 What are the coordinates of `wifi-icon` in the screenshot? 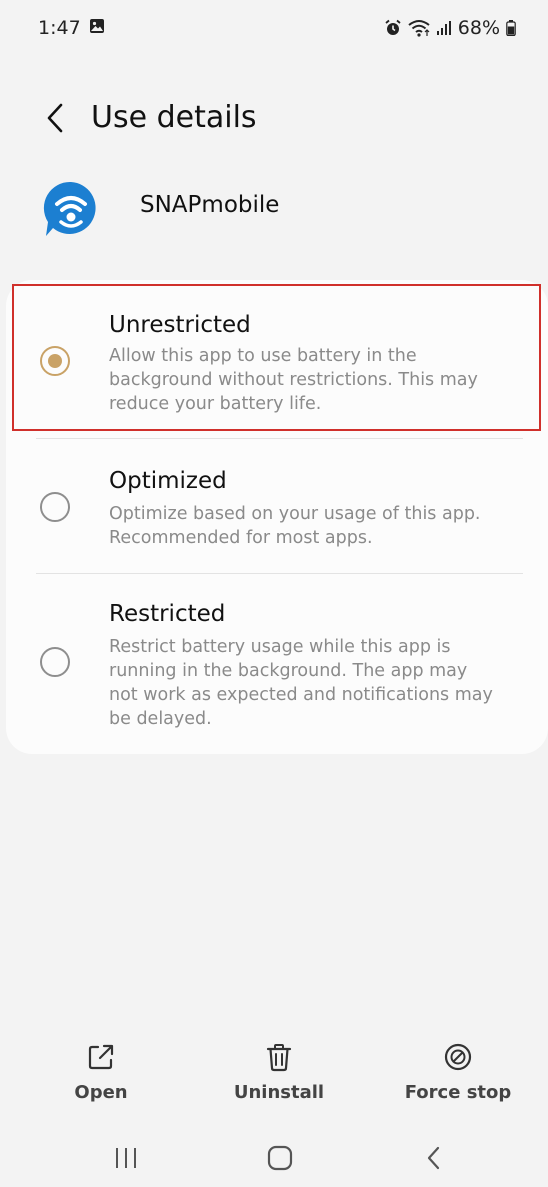 It's located at (419, 28).